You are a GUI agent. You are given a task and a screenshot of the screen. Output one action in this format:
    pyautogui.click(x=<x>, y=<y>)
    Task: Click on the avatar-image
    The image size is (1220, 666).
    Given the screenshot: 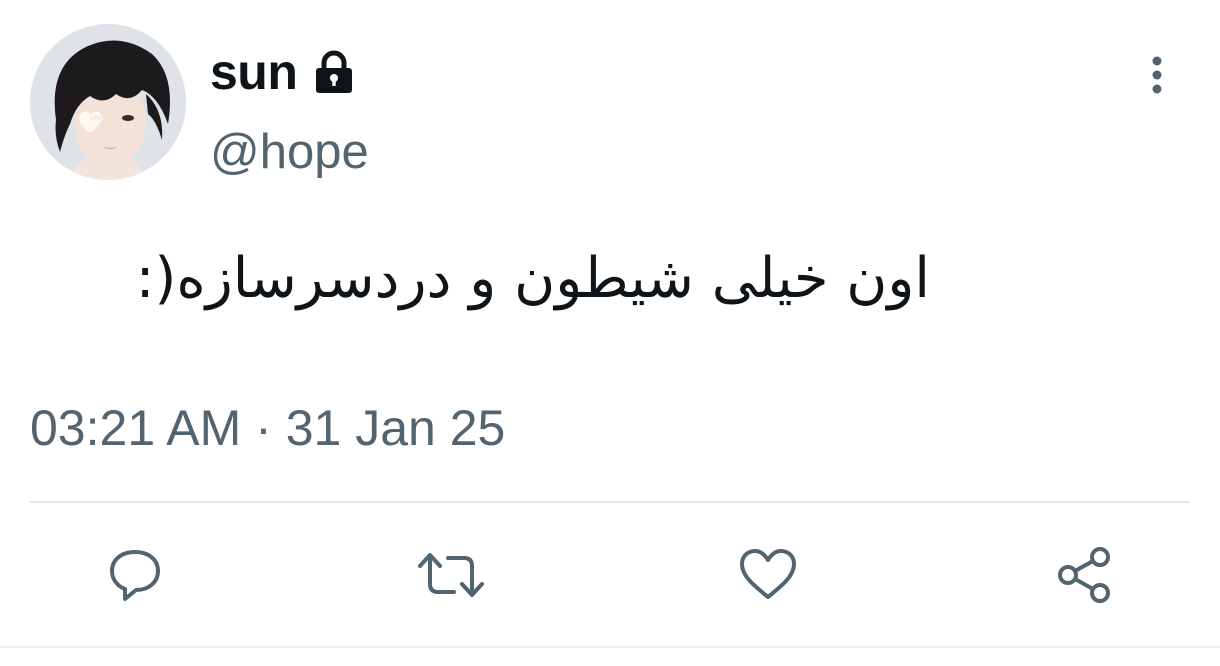 What is the action you would take?
    pyautogui.click(x=108, y=102)
    